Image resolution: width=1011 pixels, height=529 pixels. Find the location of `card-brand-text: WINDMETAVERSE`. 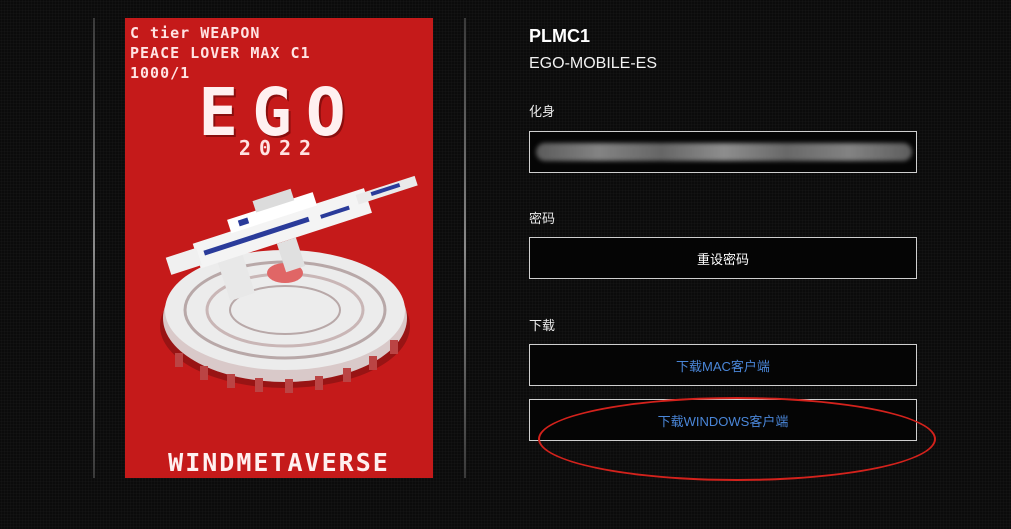

card-brand-text: WINDMETAVERSE is located at coordinates (279, 462).